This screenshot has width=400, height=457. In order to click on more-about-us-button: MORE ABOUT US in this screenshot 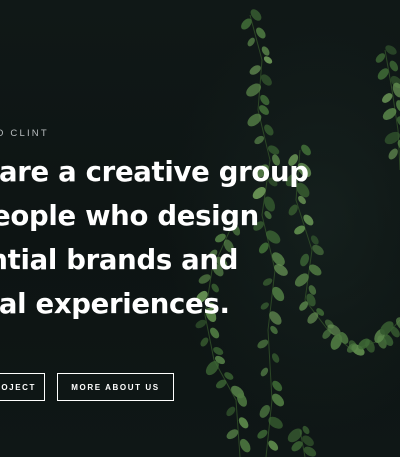, I will do `click(115, 387)`.